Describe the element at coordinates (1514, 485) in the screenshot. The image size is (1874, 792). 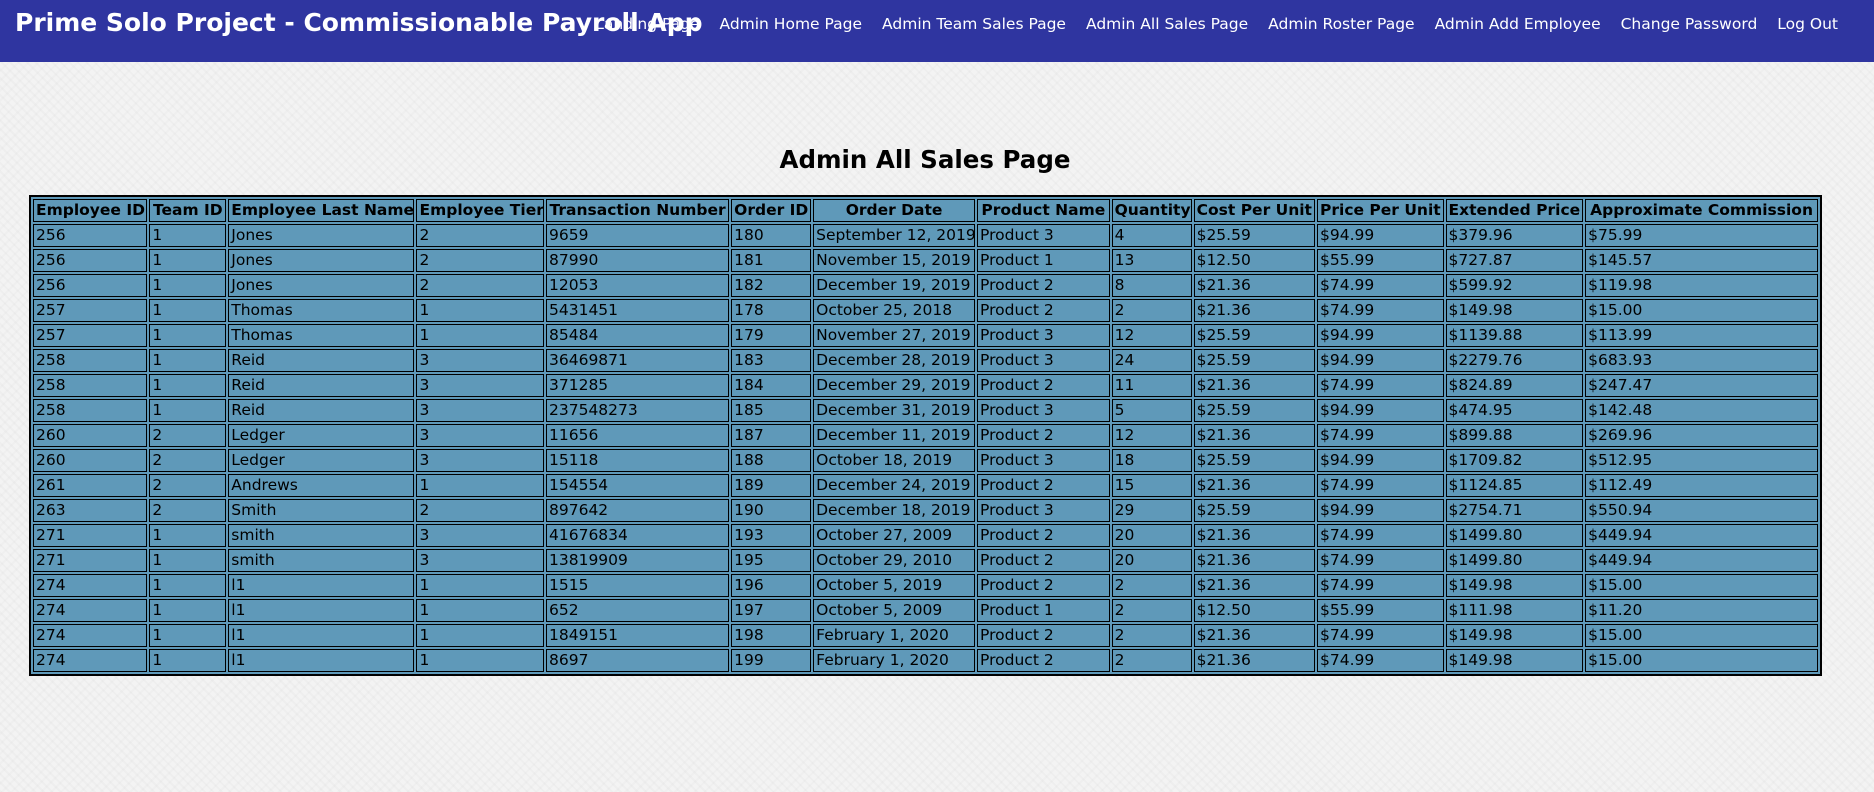
I see `table-cell: $1124.85` at that location.